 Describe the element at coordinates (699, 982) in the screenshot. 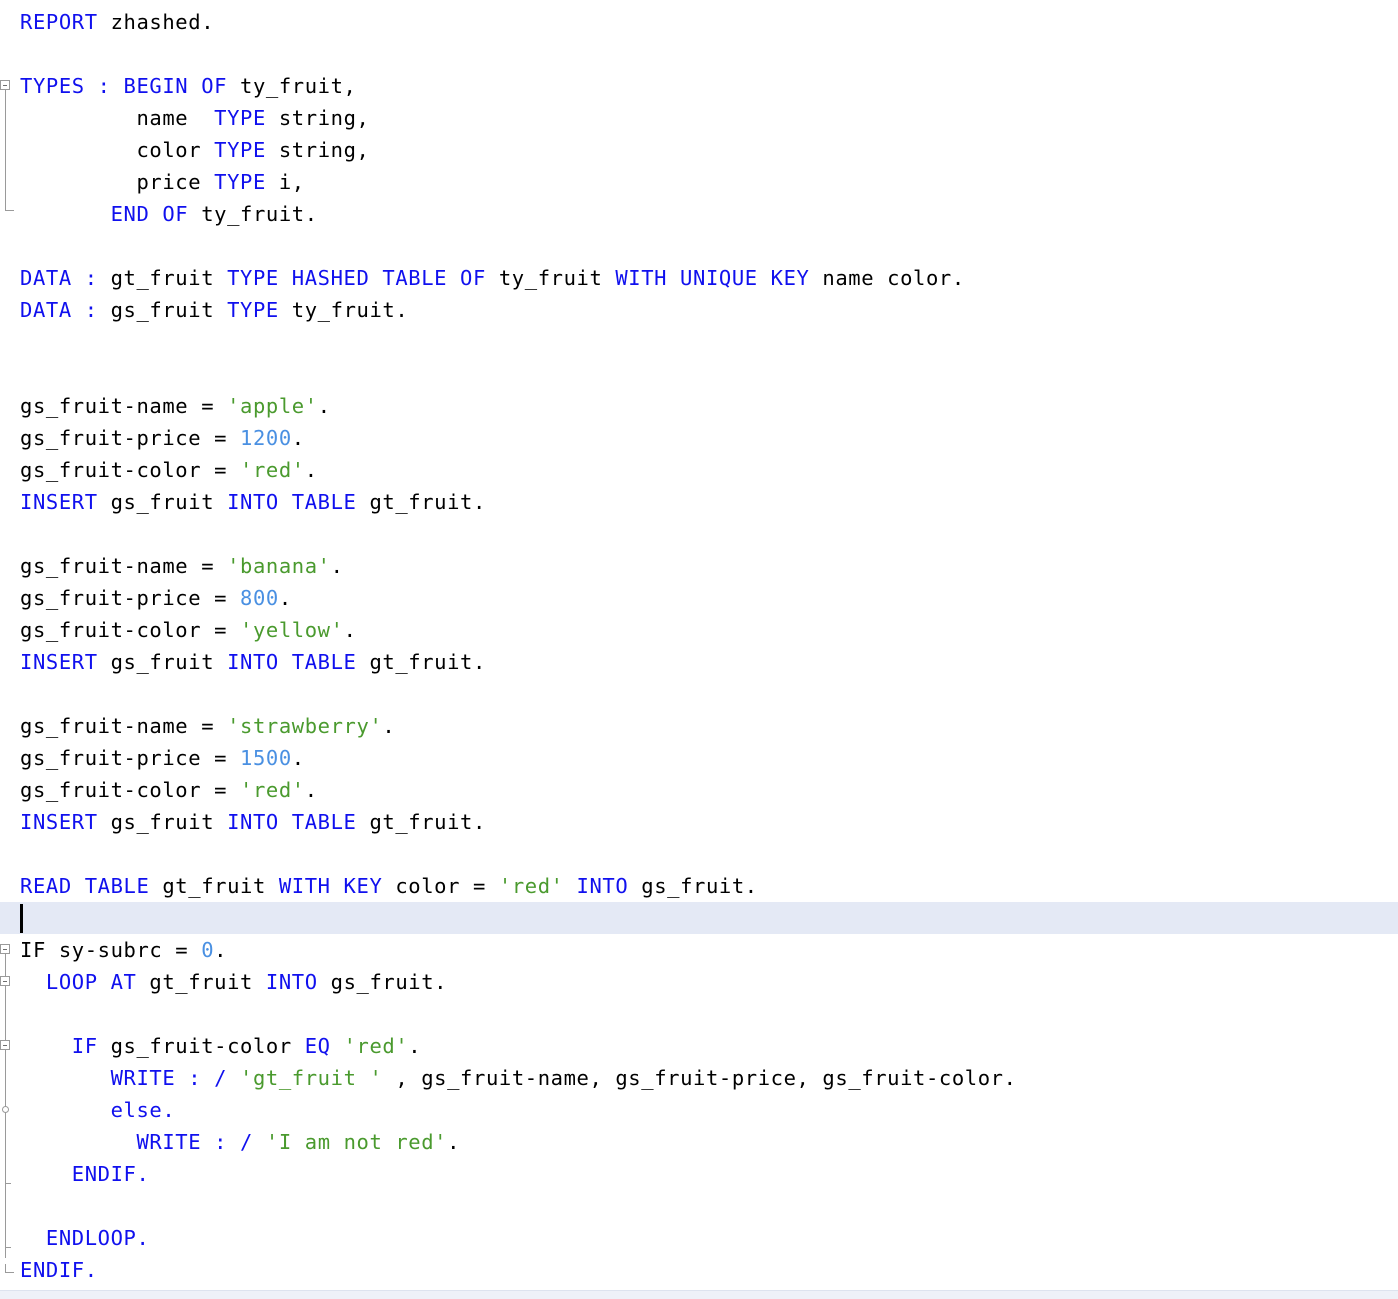

I see `code-line: LOOP AT gt_fruit INTO gs_fruit.` at that location.